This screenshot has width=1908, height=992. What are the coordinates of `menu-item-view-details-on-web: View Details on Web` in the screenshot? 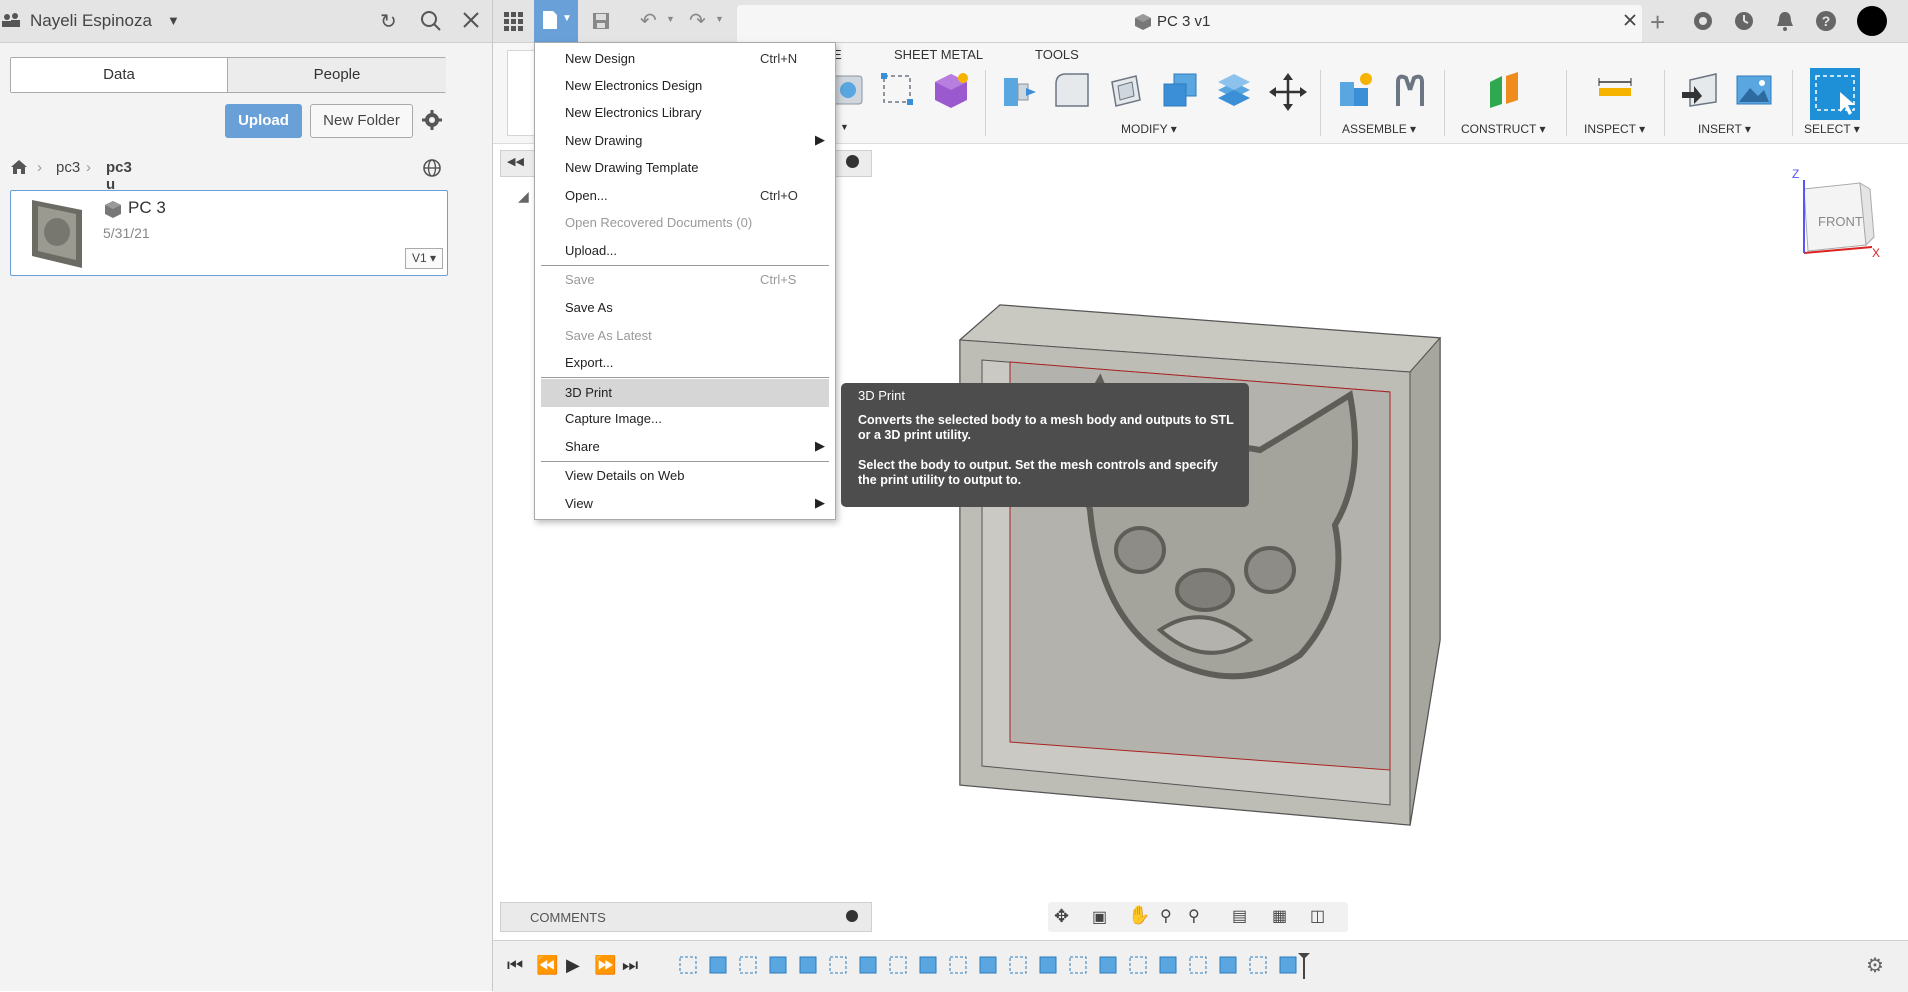 It's located at (685, 476).